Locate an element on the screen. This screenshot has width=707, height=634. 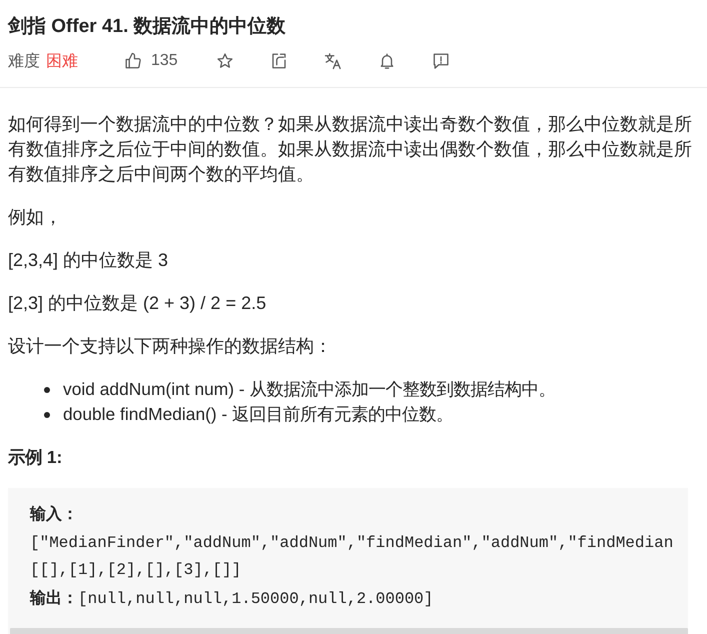
problem-title: 剑指 Offer 41. 数据流中的中位数 is located at coordinates (147, 26).